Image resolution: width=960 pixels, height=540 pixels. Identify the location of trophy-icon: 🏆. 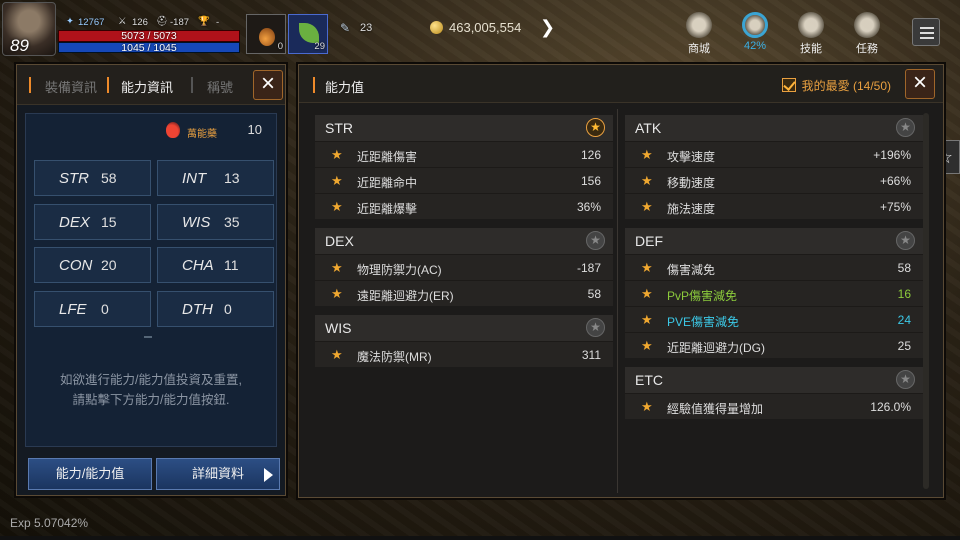
(204, 21).